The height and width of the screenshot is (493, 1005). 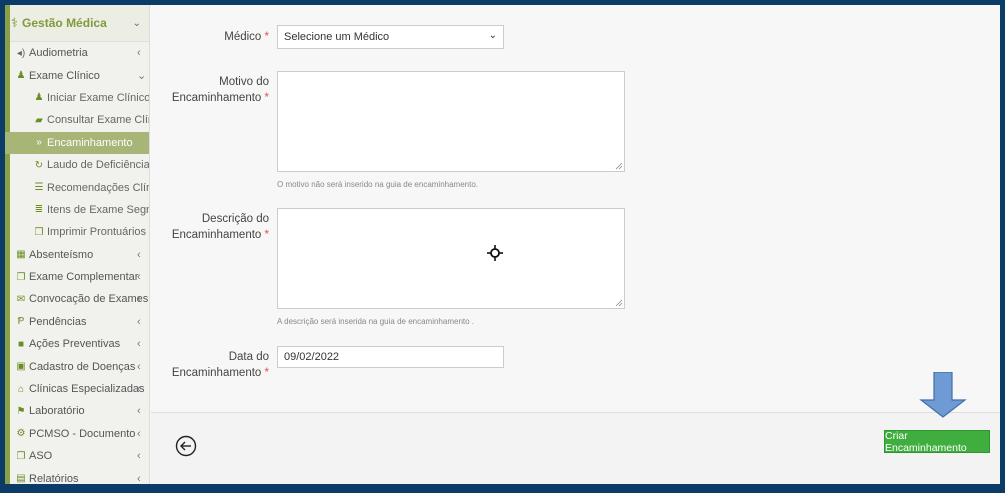 What do you see at coordinates (21, 53) in the screenshot?
I see `volume-icon: ◂)` at bounding box center [21, 53].